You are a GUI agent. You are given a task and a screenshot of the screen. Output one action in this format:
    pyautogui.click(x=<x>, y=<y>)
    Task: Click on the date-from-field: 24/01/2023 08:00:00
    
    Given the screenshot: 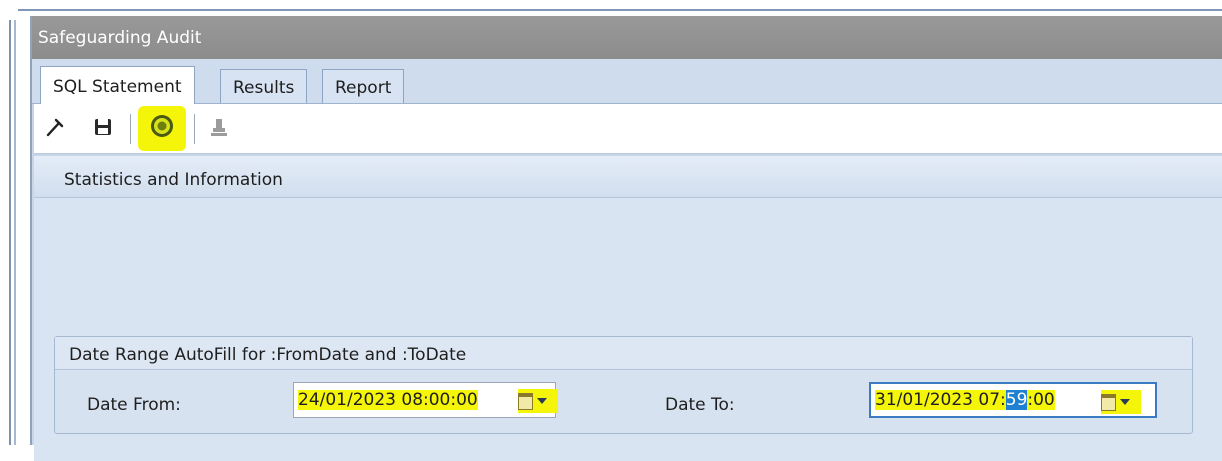 What is the action you would take?
    pyautogui.click(x=425, y=400)
    